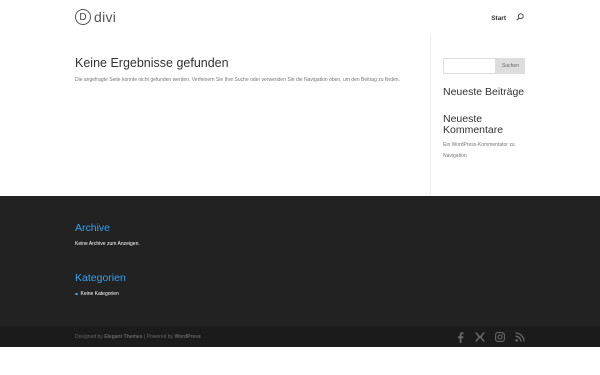 The image size is (600, 375). Describe the element at coordinates (484, 92) in the screenshot. I see `recent-posts-title: Neueste Beiträge` at that location.